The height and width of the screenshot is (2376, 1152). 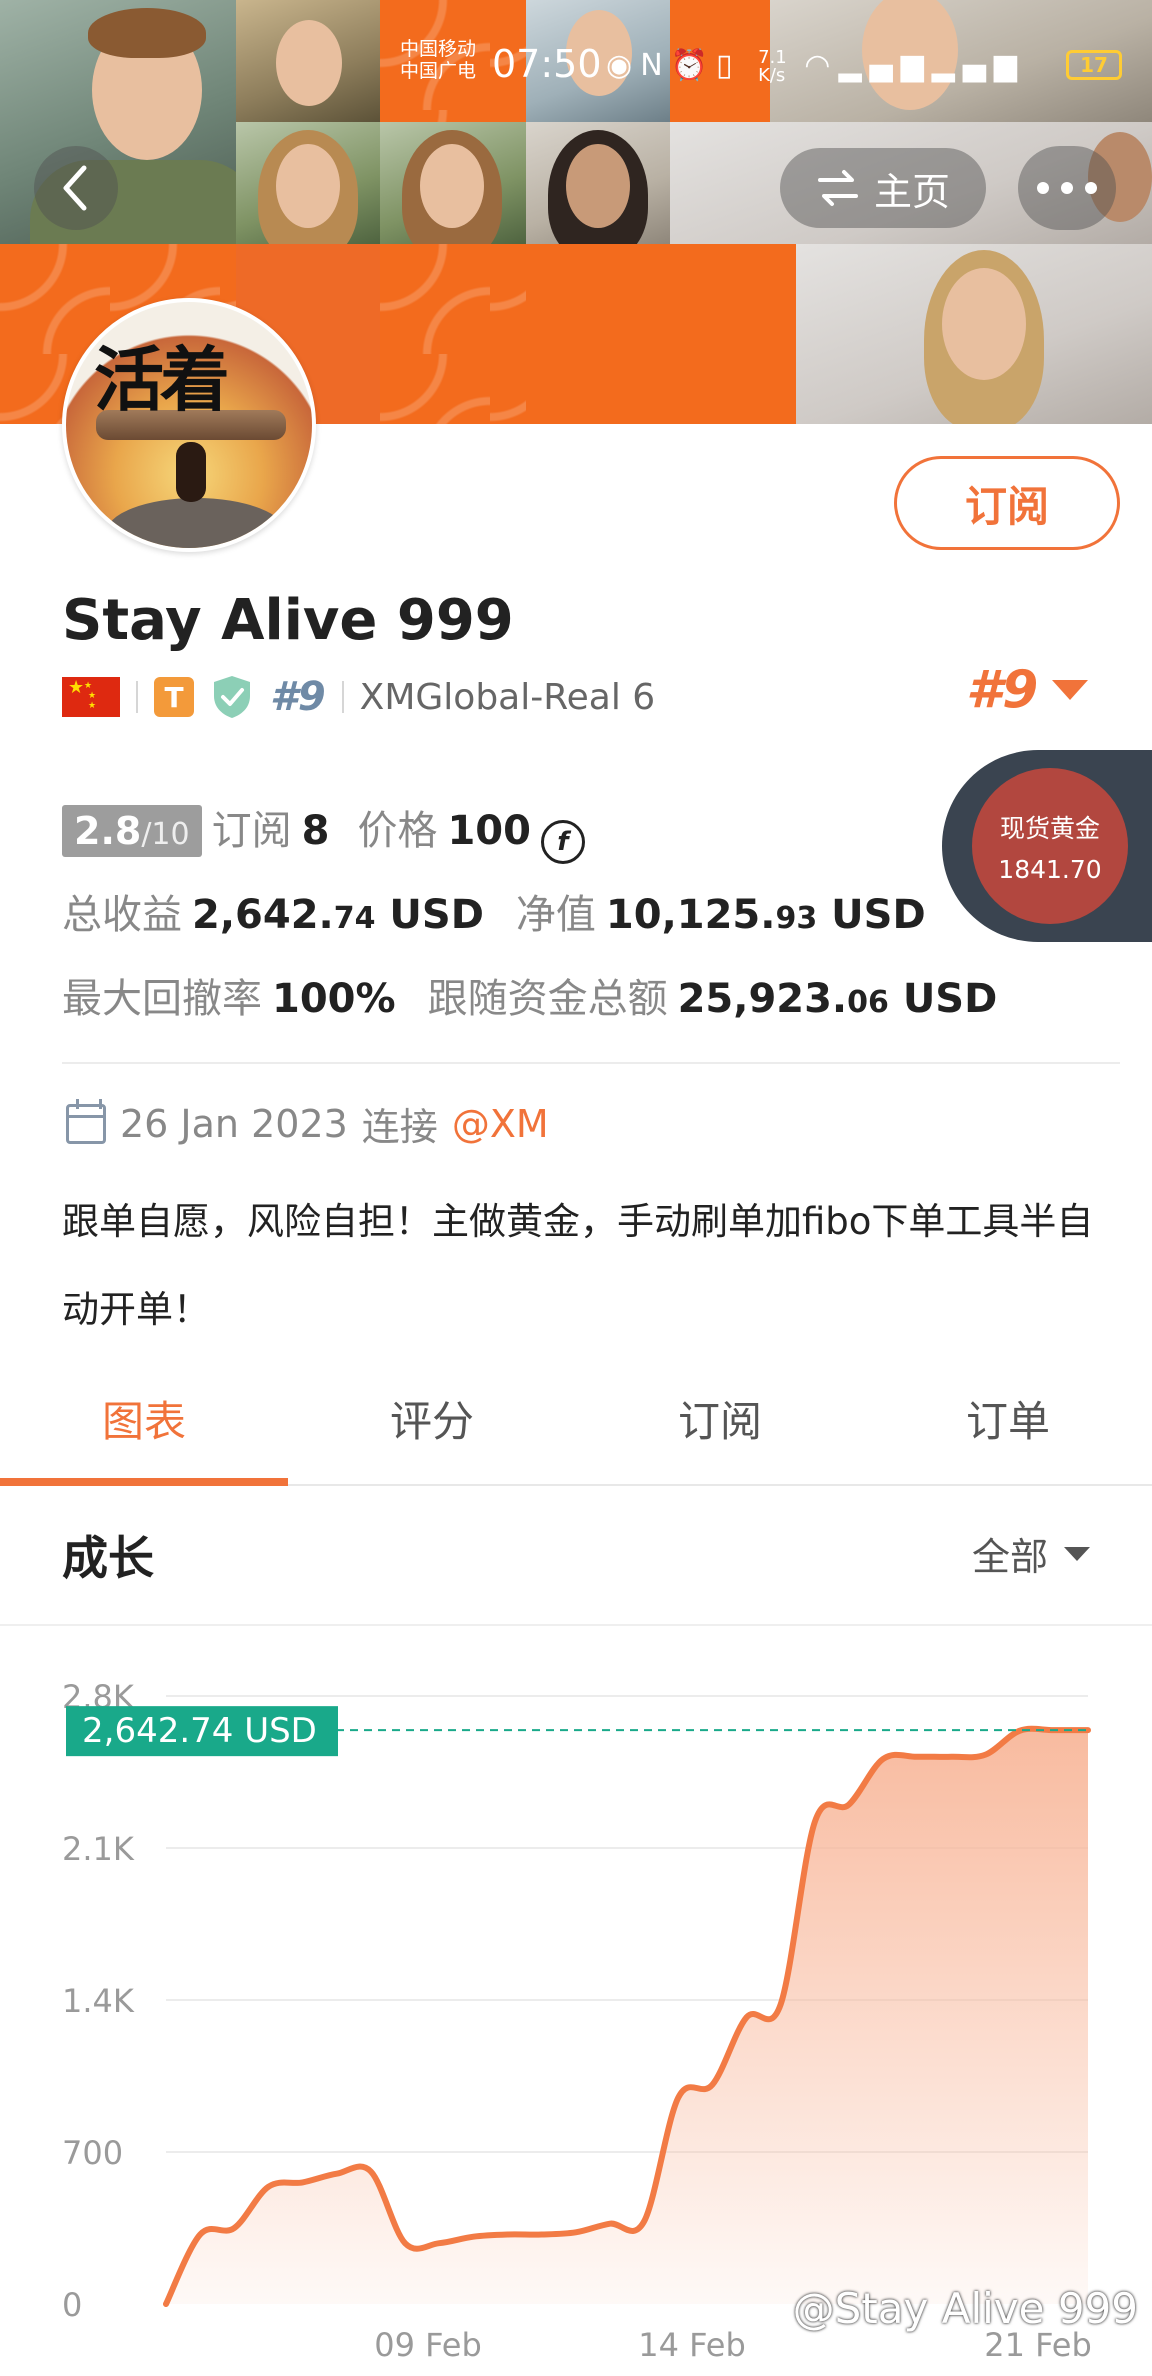 What do you see at coordinates (720, 1433) in the screenshot?
I see `tab-subscriptions: 订阅` at bounding box center [720, 1433].